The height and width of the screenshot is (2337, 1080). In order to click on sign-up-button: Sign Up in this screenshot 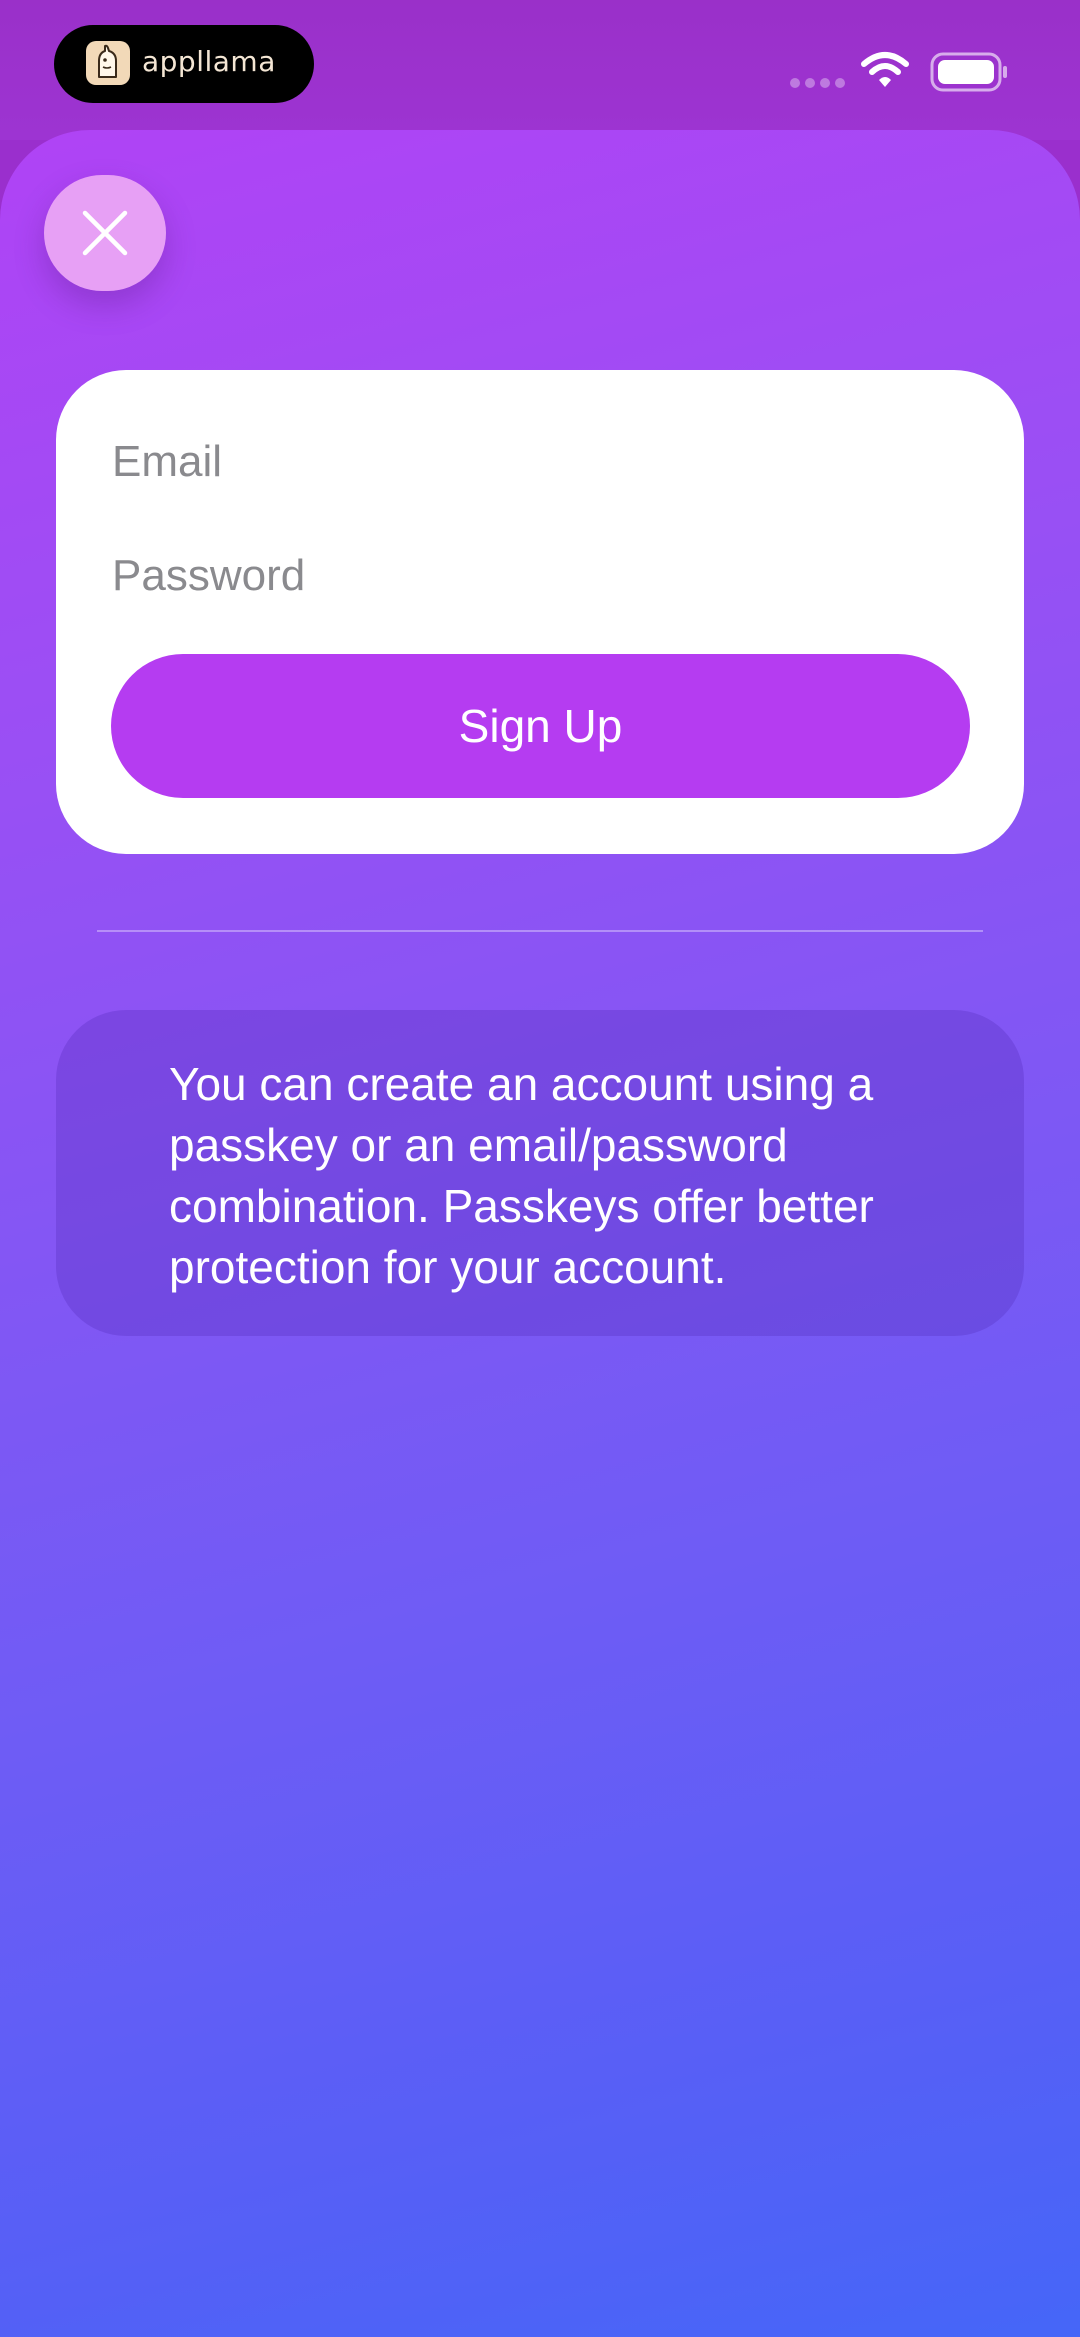, I will do `click(540, 726)`.